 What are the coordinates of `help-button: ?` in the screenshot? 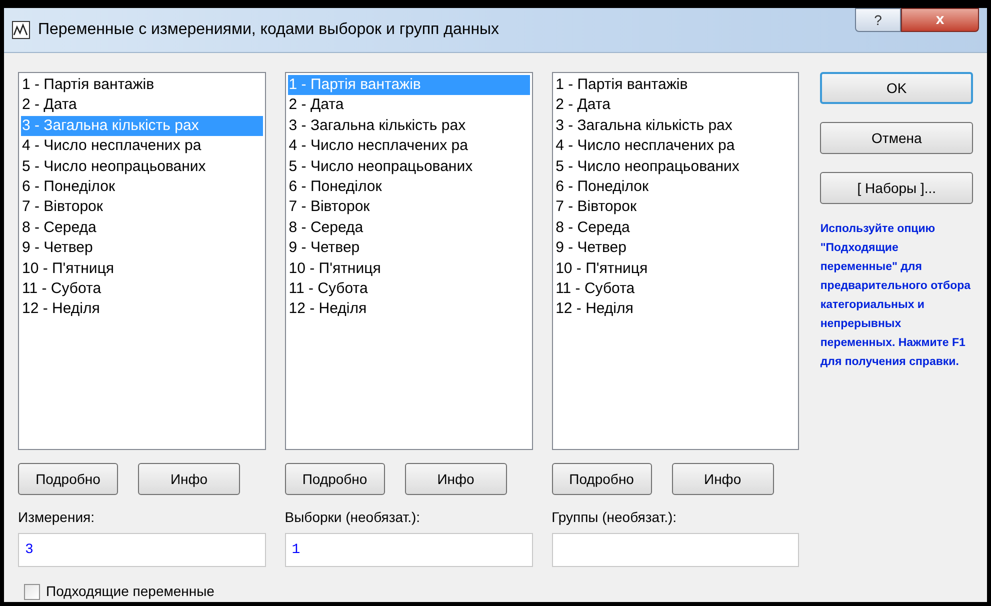 It's located at (878, 20).